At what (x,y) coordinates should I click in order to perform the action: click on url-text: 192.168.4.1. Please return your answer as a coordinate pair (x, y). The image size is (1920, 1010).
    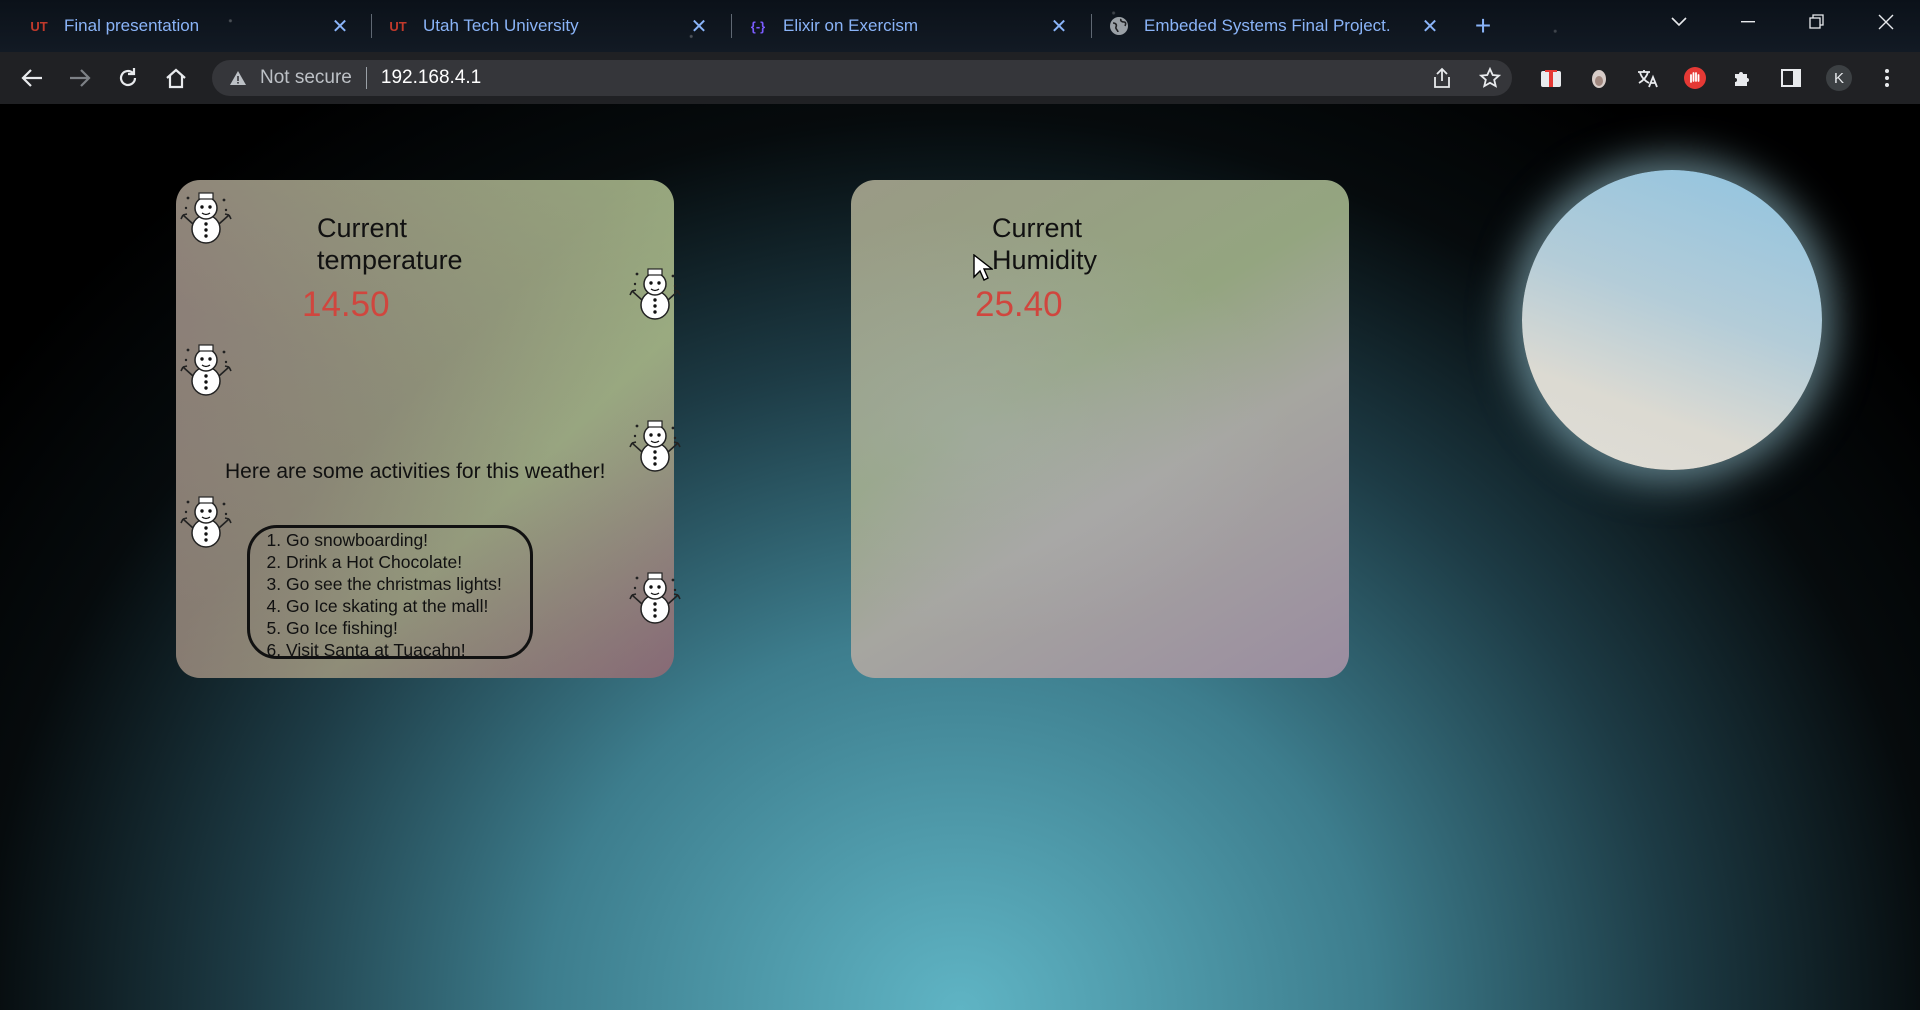
    Looking at the image, I should click on (431, 78).